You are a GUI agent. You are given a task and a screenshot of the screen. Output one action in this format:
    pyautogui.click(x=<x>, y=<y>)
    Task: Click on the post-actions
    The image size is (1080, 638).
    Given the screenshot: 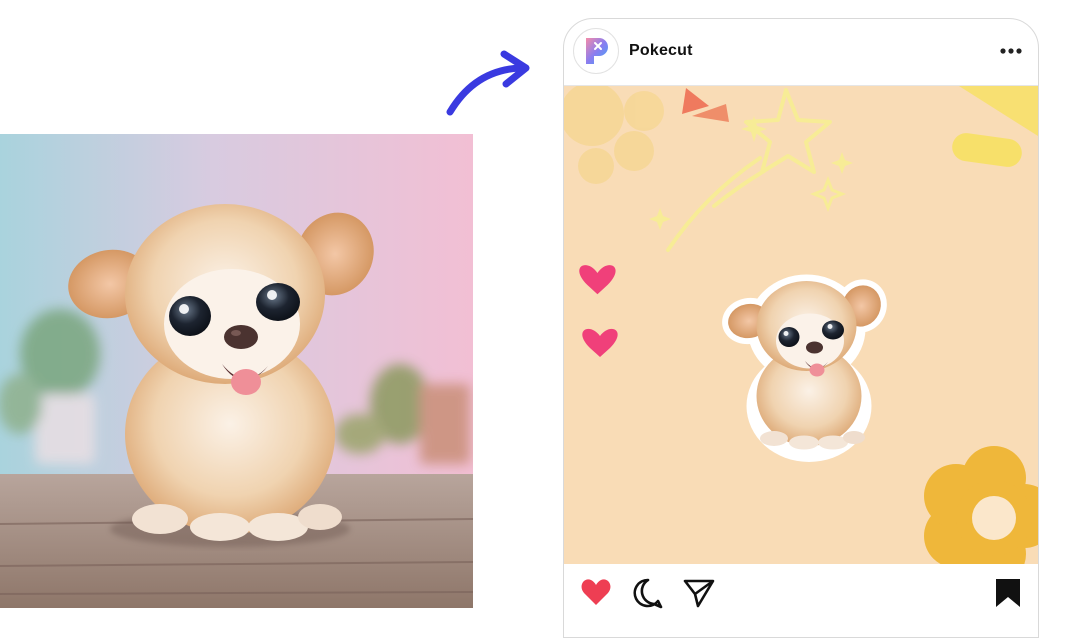 What is the action you would take?
    pyautogui.click(x=801, y=594)
    